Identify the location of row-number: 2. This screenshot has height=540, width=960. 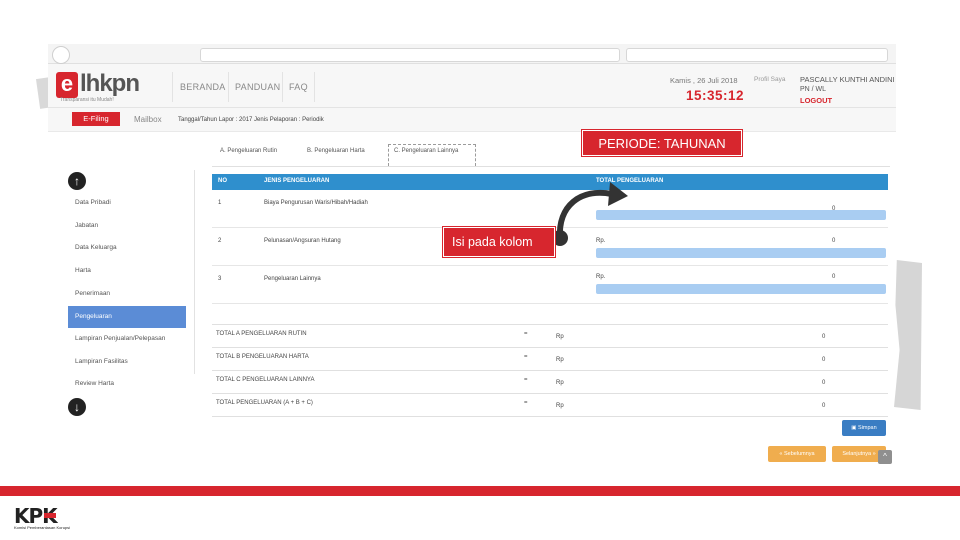
(220, 241).